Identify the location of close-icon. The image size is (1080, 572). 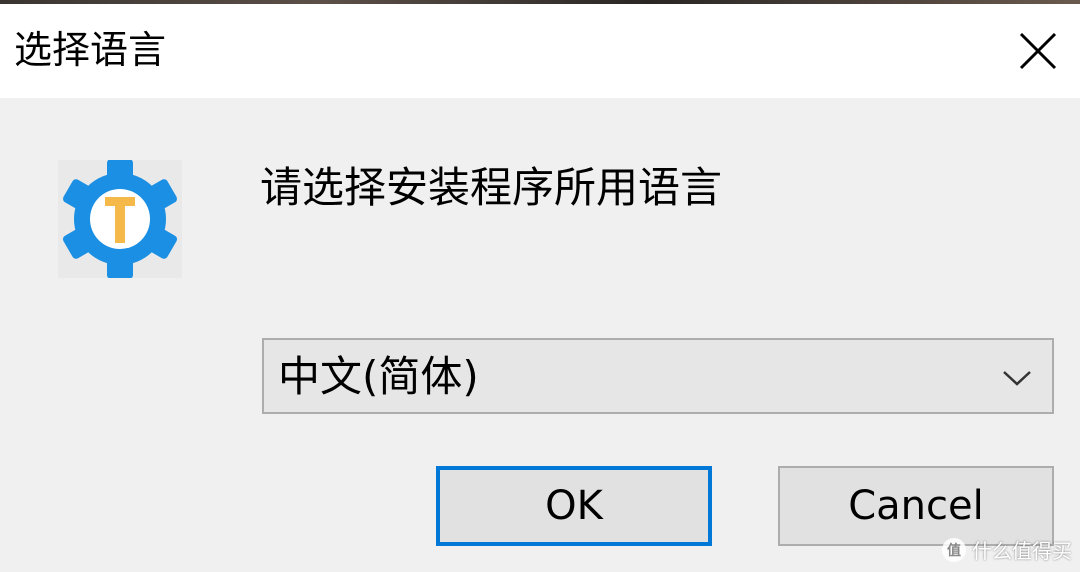
(1038, 51).